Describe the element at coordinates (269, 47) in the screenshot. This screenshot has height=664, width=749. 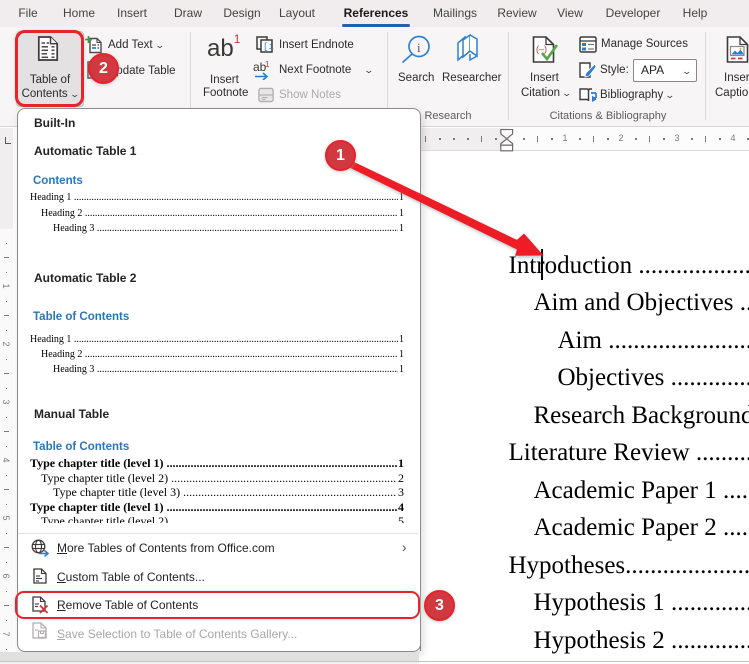
I see `svg-text: [i]` at that location.